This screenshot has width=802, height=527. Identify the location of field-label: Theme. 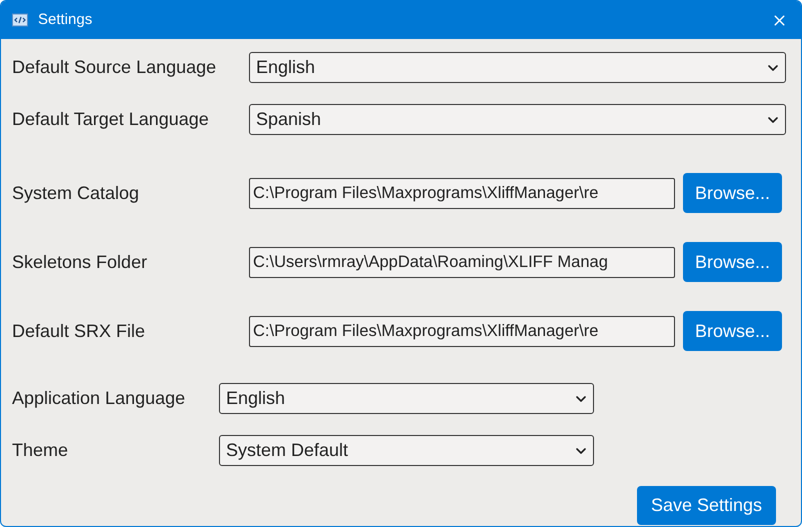
(41, 450).